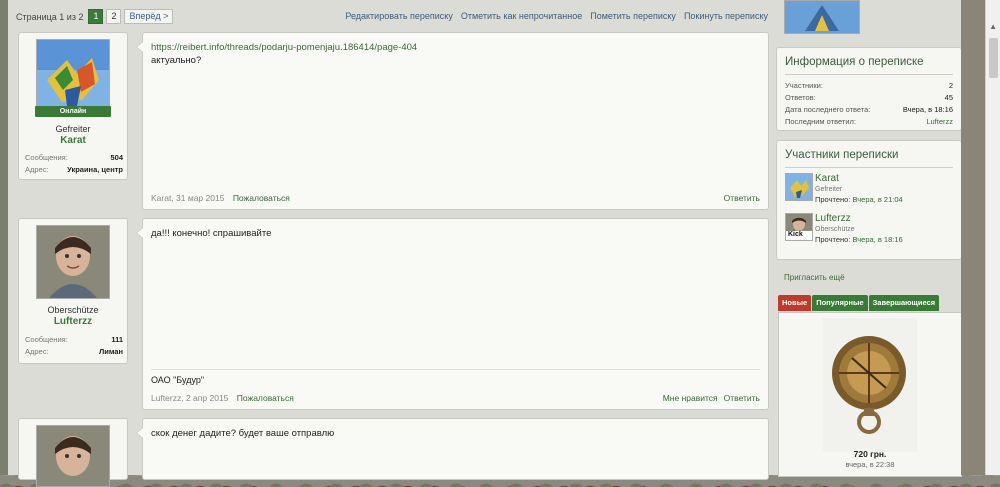  What do you see at coordinates (948, 97) in the screenshot?
I see `info-value: 45` at bounding box center [948, 97].